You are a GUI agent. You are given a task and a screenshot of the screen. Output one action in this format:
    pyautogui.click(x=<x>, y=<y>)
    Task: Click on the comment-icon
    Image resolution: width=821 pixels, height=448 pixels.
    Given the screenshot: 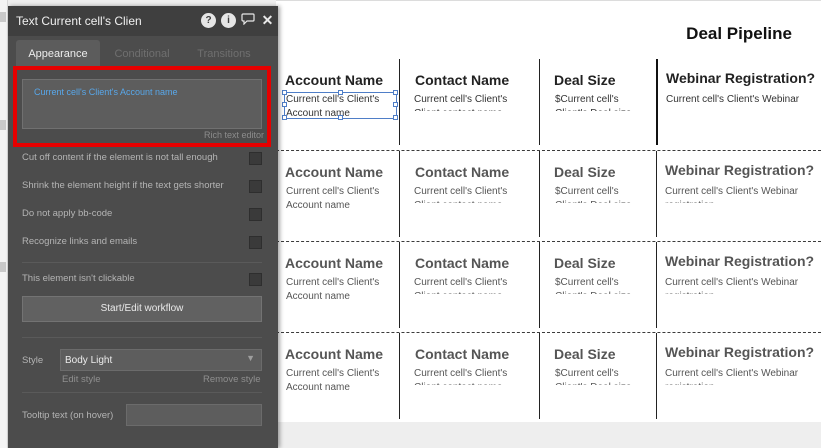 What is the action you would take?
    pyautogui.click(x=247, y=20)
    